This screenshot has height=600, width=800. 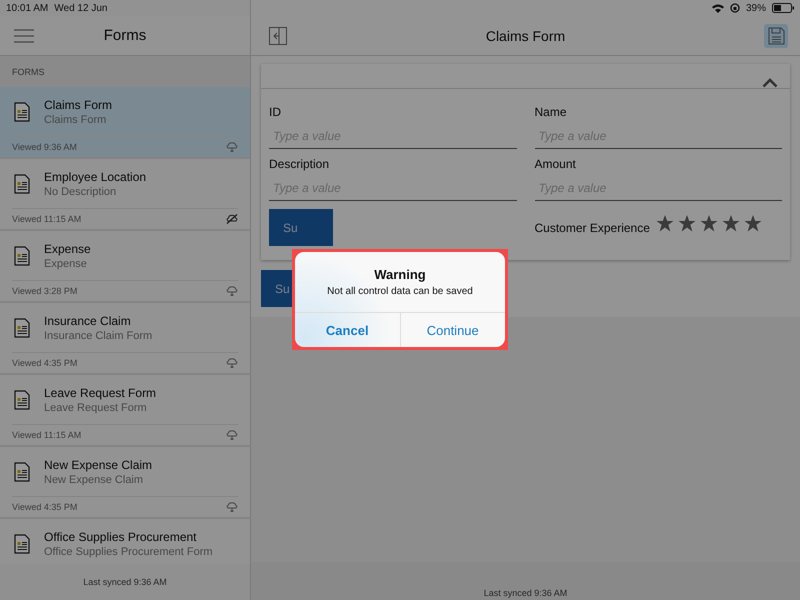 I want to click on field-label: Description, so click(x=299, y=164).